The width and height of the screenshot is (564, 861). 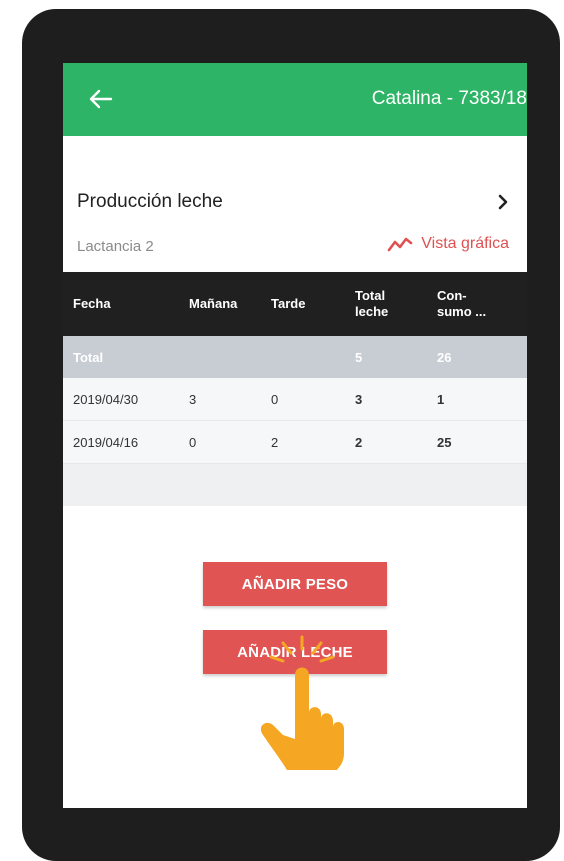 I want to click on total-leche-value: 5, so click(x=359, y=357).